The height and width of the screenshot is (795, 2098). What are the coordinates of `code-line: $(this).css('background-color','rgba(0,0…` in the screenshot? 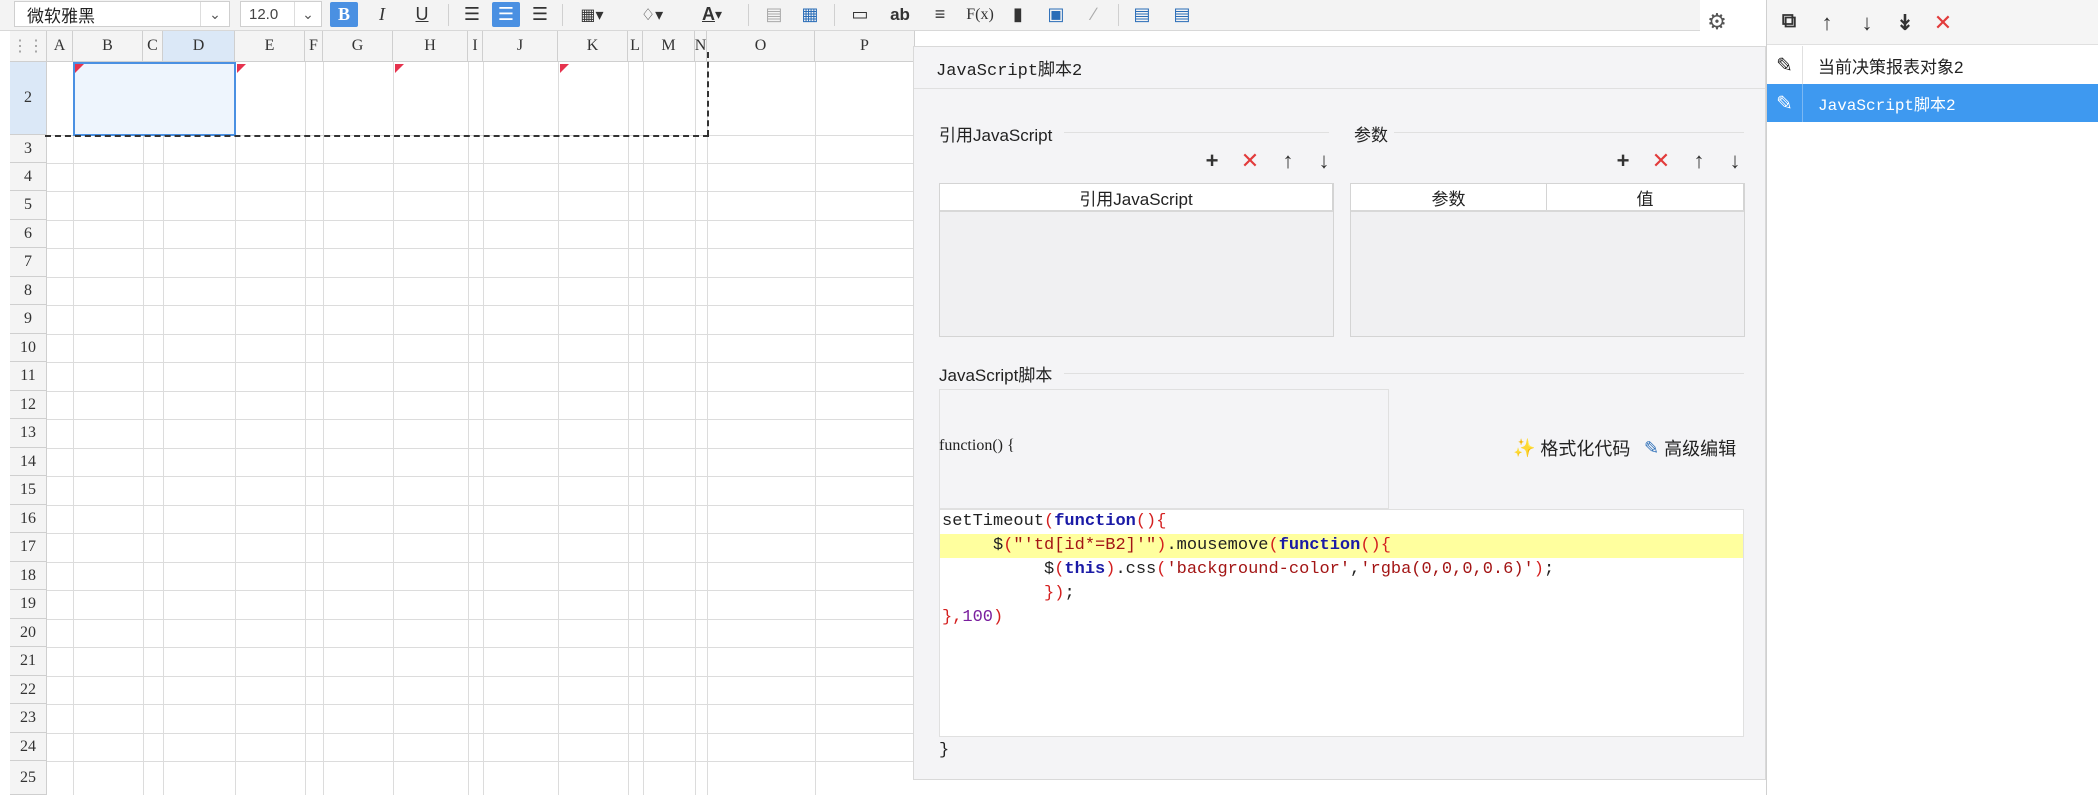 It's located at (1341, 570).